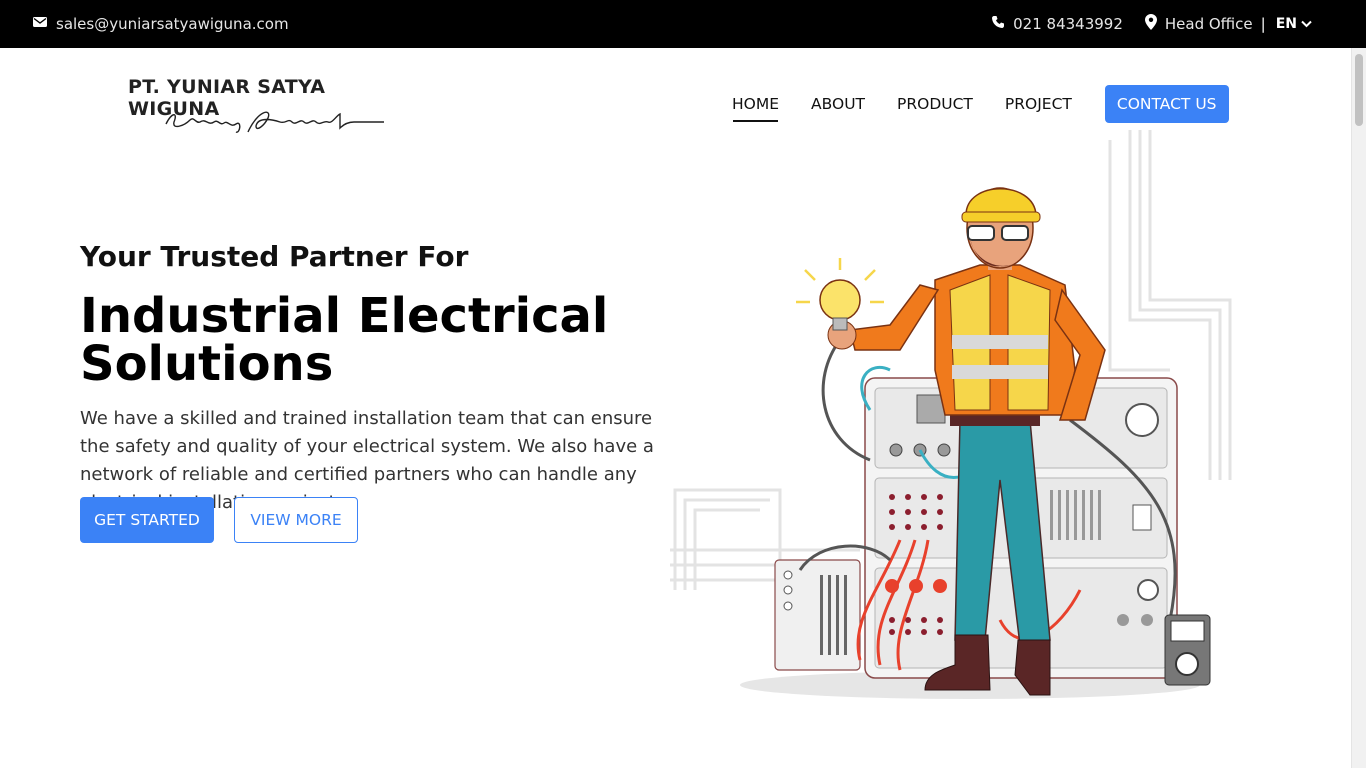 This screenshot has width=1366, height=768. I want to click on mail-icon, so click(40, 24).